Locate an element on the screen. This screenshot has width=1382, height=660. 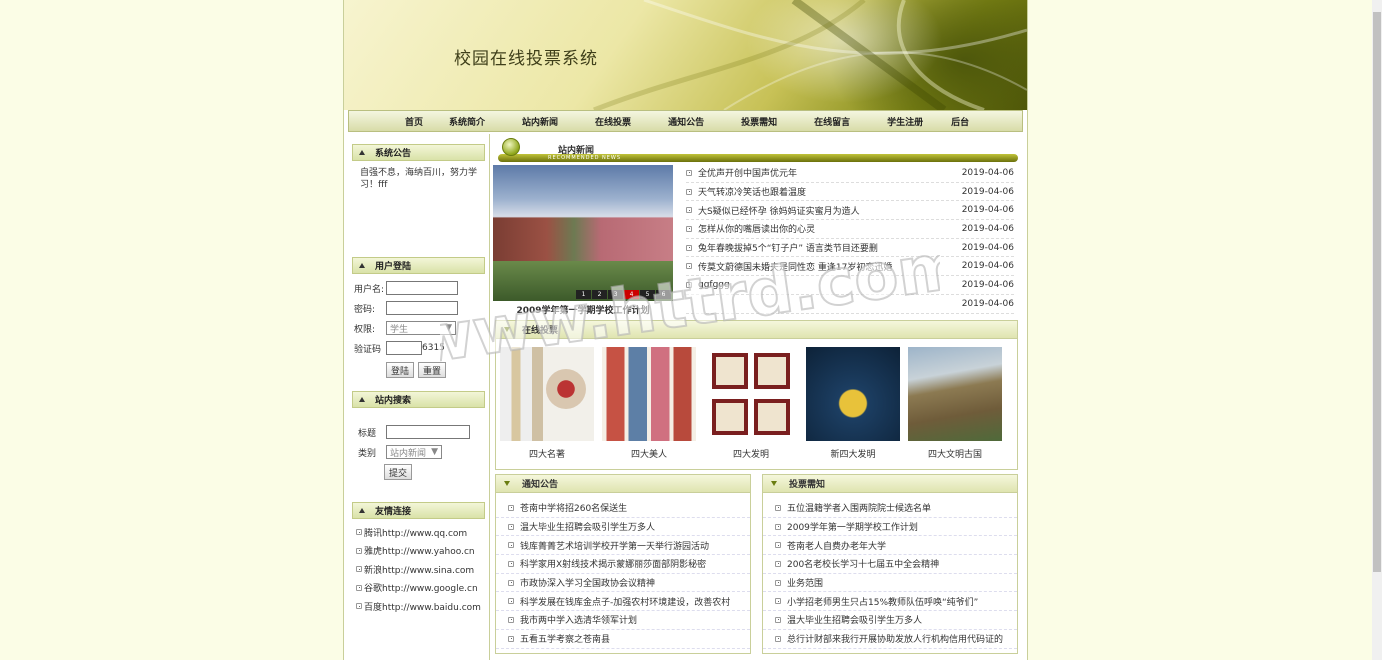
notices-header: 通知公告 is located at coordinates (623, 484).